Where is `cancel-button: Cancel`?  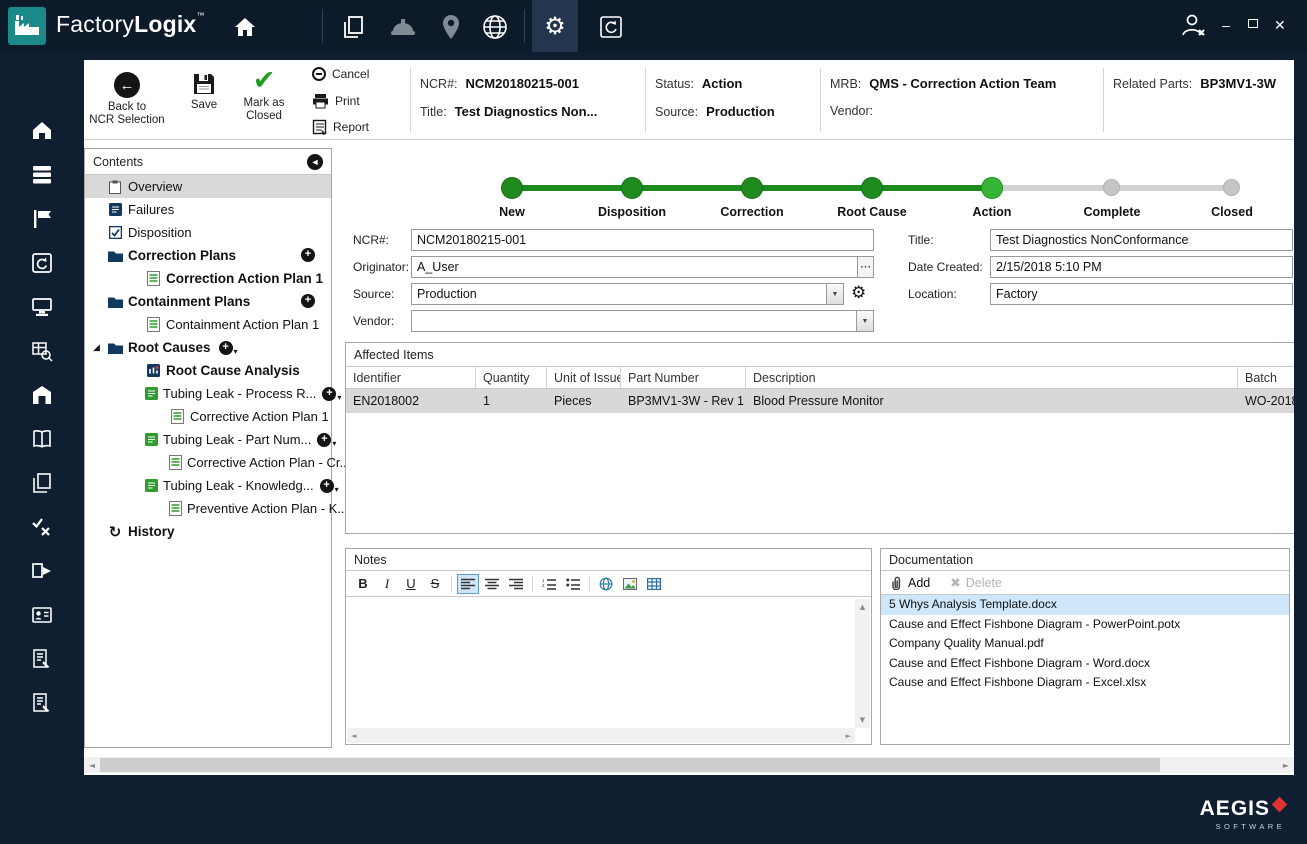 cancel-button: Cancel is located at coordinates (340, 74).